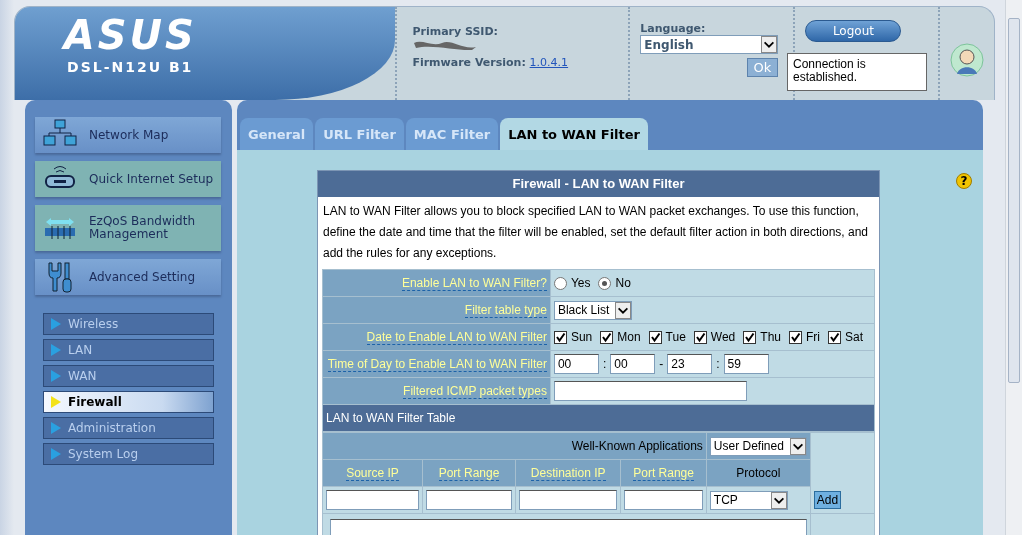  I want to click on language-select: English, so click(709, 44).